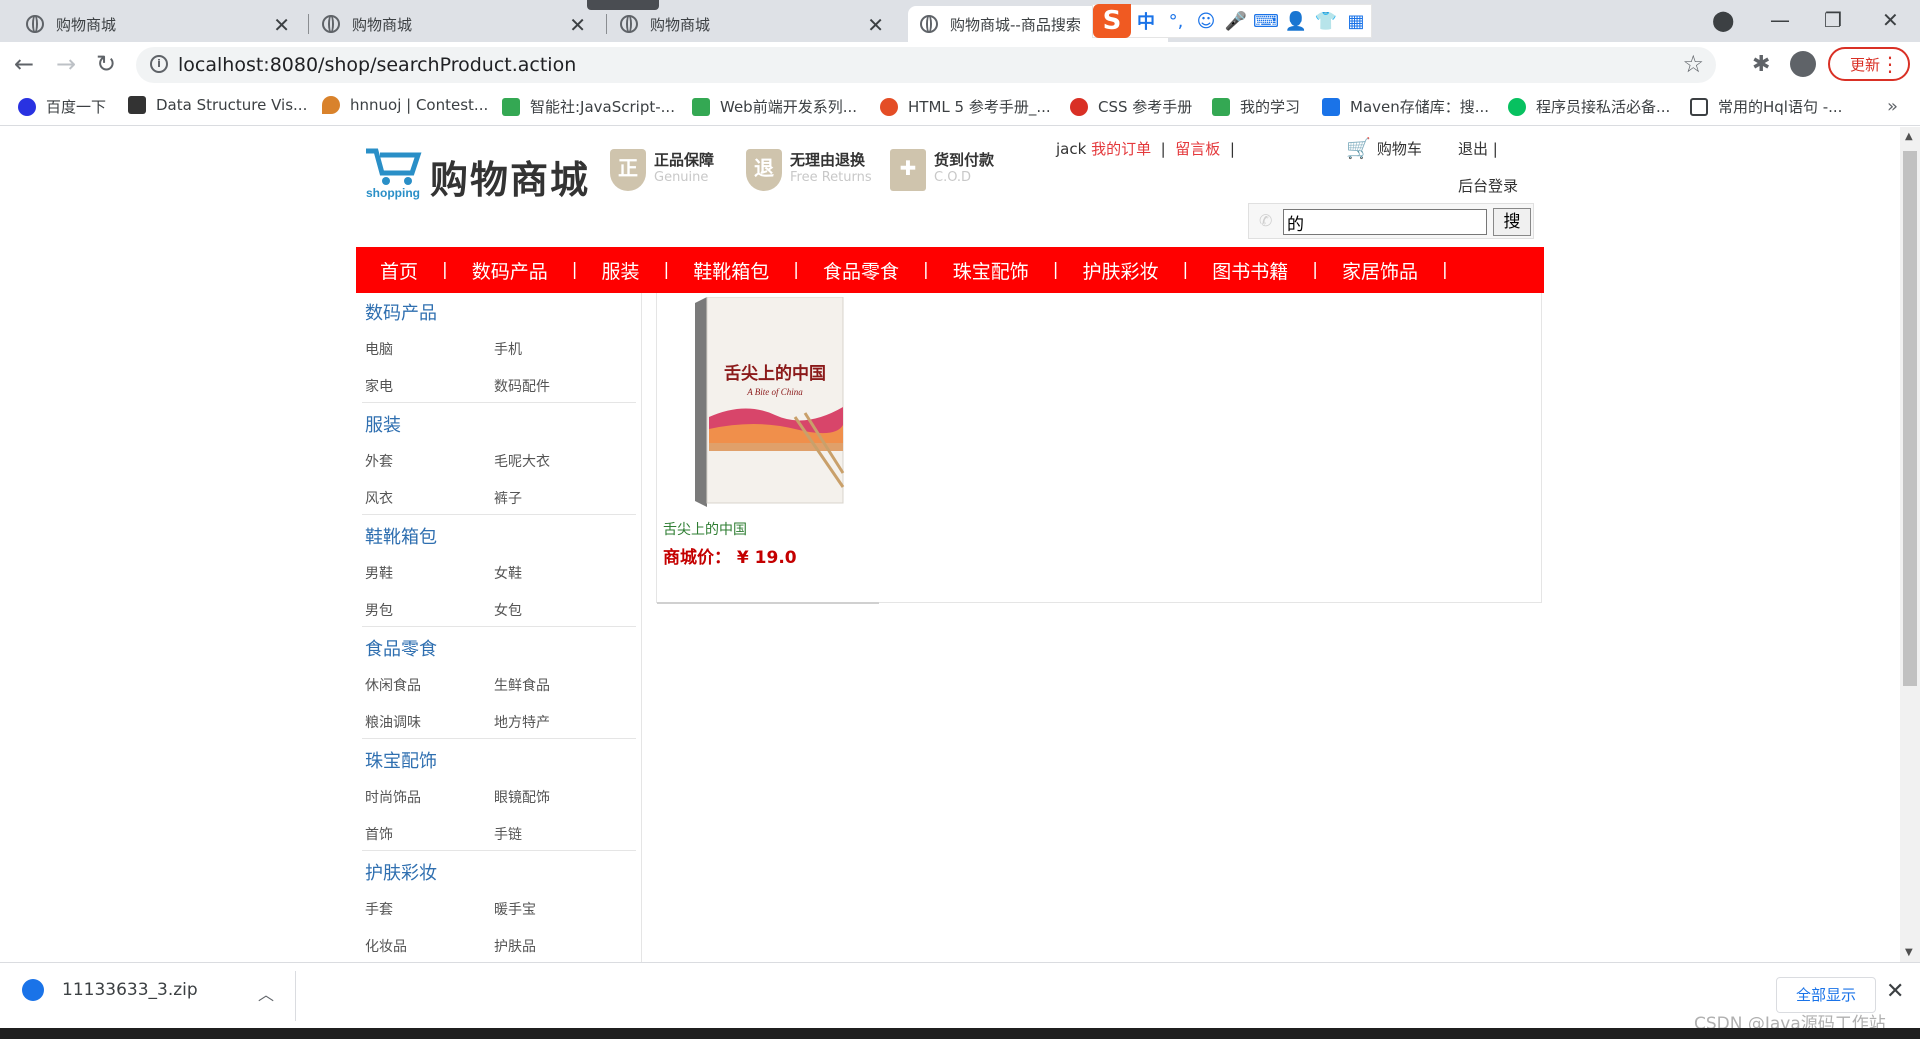 The width and height of the screenshot is (1920, 1039). Describe the element at coordinates (1256, 106) in the screenshot. I see `bookmark-item: 我的学习` at that location.